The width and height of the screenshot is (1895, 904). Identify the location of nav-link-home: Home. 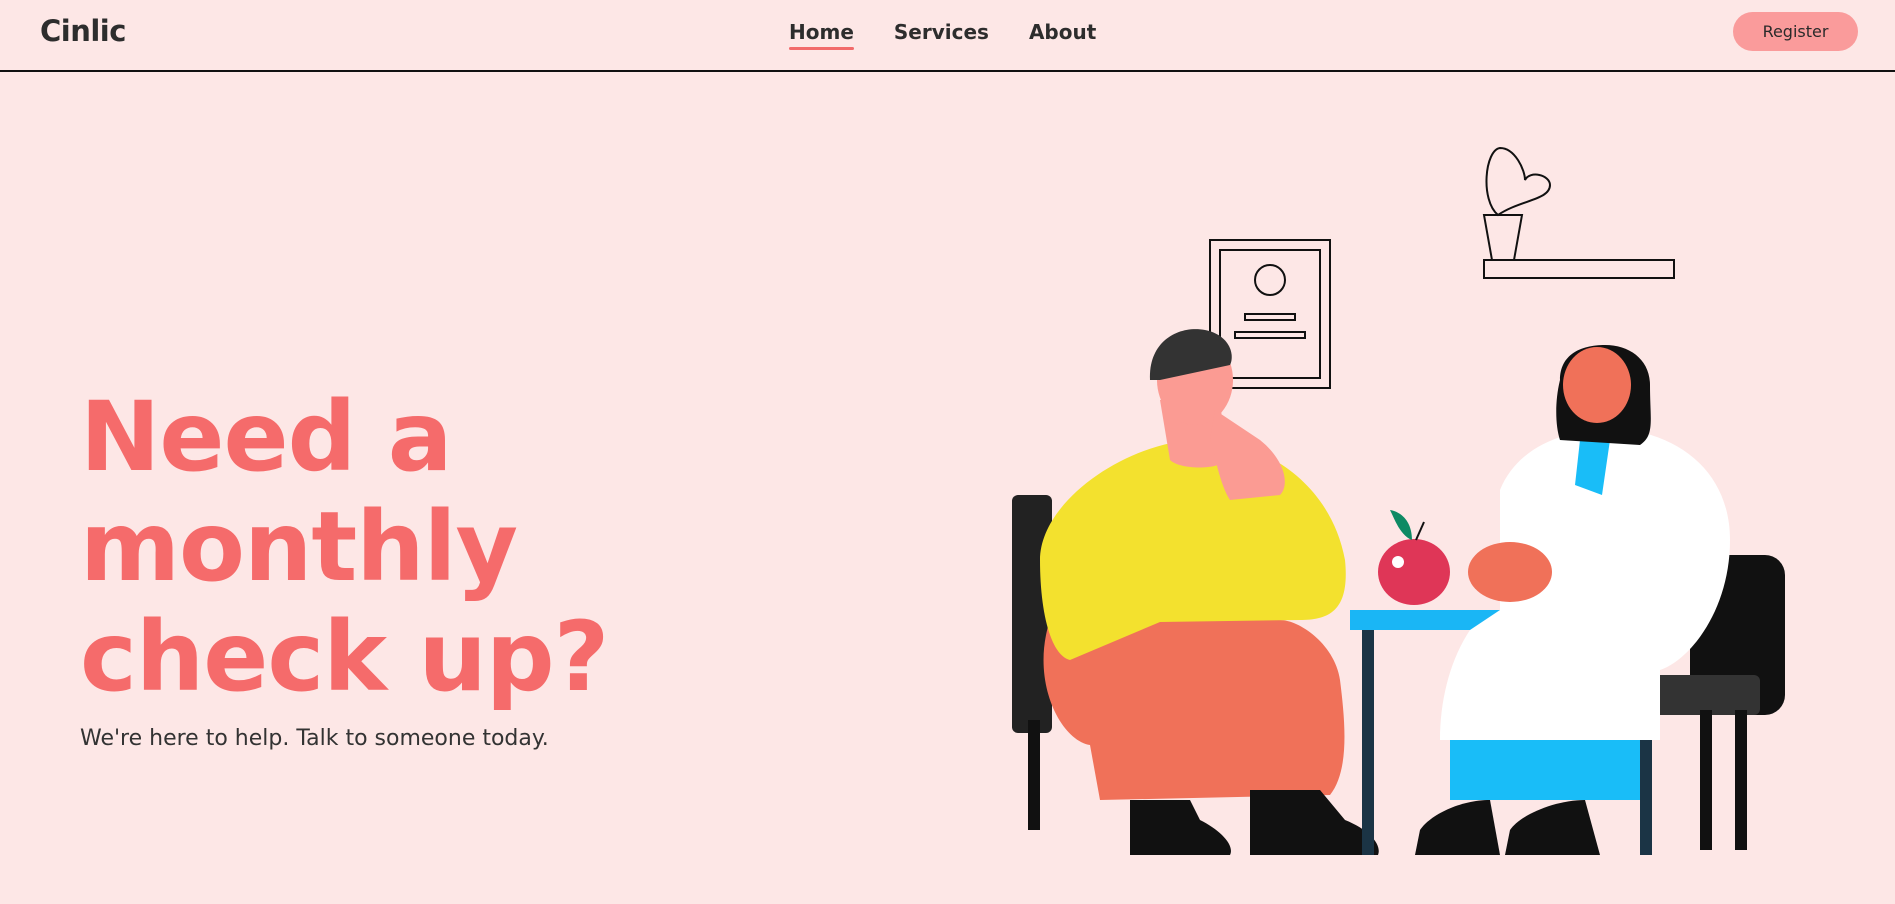
(821, 35).